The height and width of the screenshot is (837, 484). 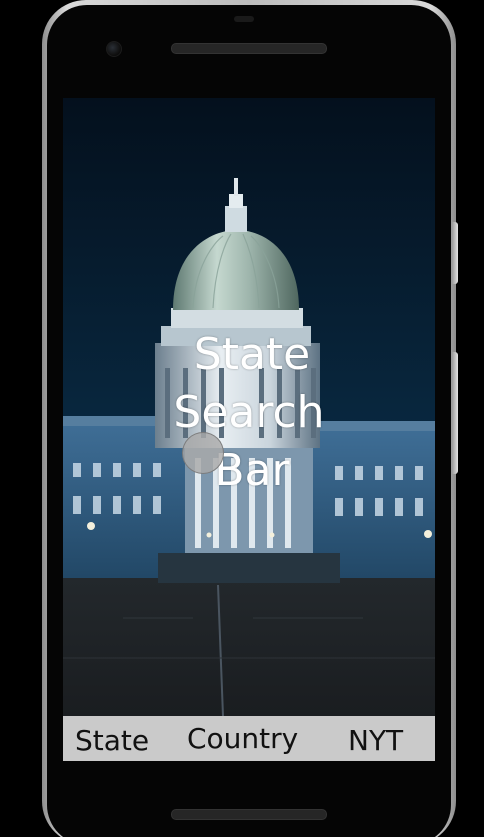 I want to click on top-sensor, so click(x=244, y=19).